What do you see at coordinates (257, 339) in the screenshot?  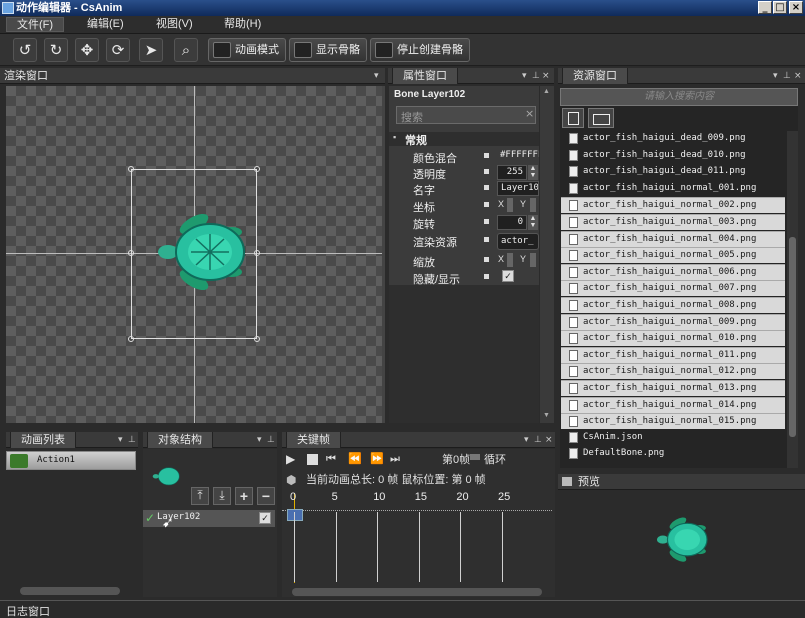 I see `handle-br` at bounding box center [257, 339].